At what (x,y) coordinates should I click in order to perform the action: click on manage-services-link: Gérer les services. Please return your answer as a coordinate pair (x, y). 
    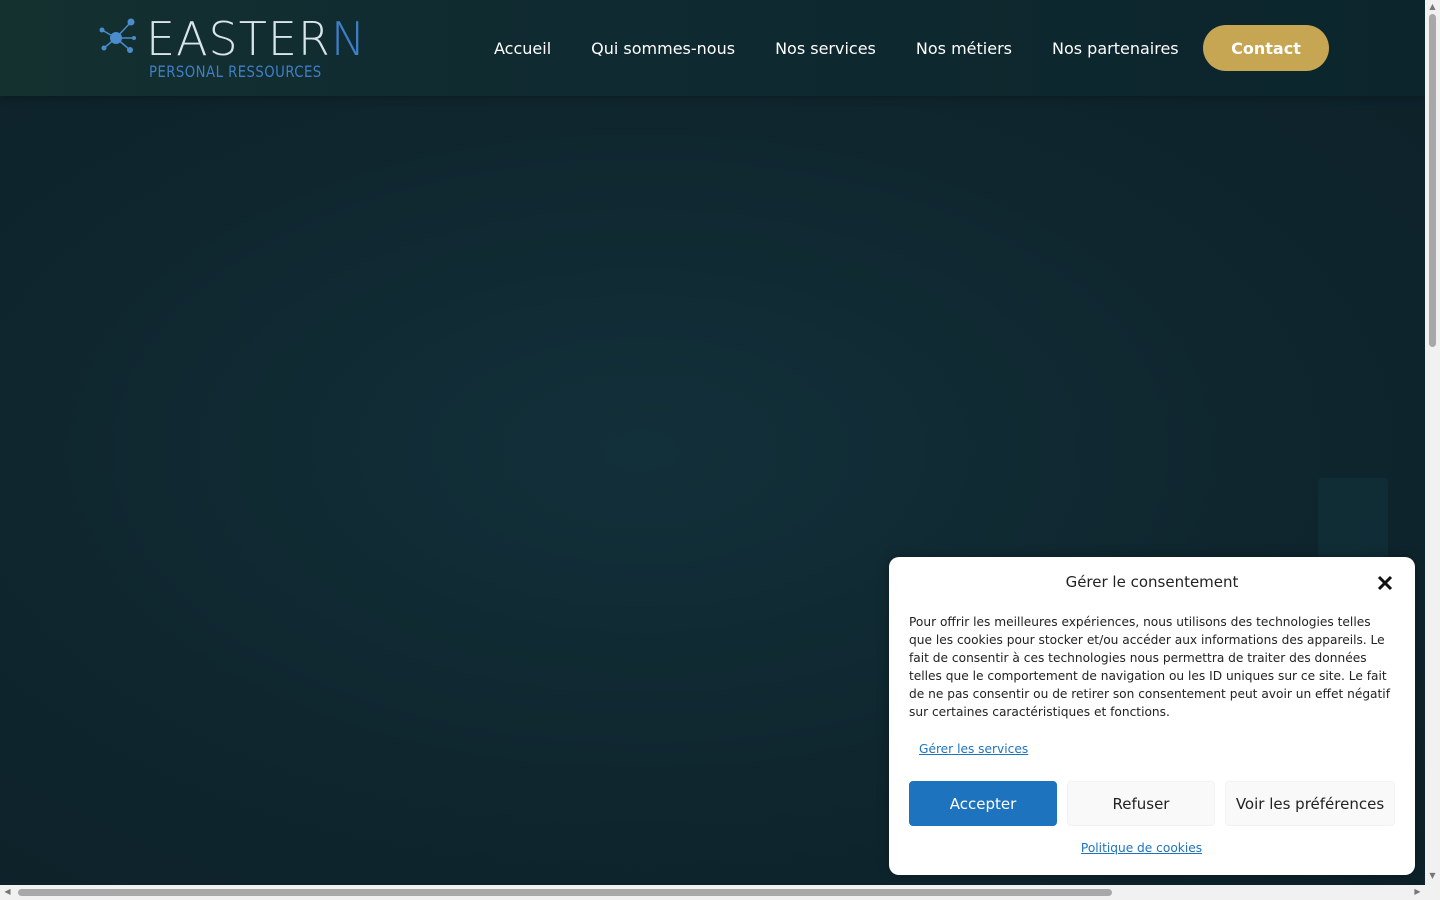
    Looking at the image, I should click on (973, 749).